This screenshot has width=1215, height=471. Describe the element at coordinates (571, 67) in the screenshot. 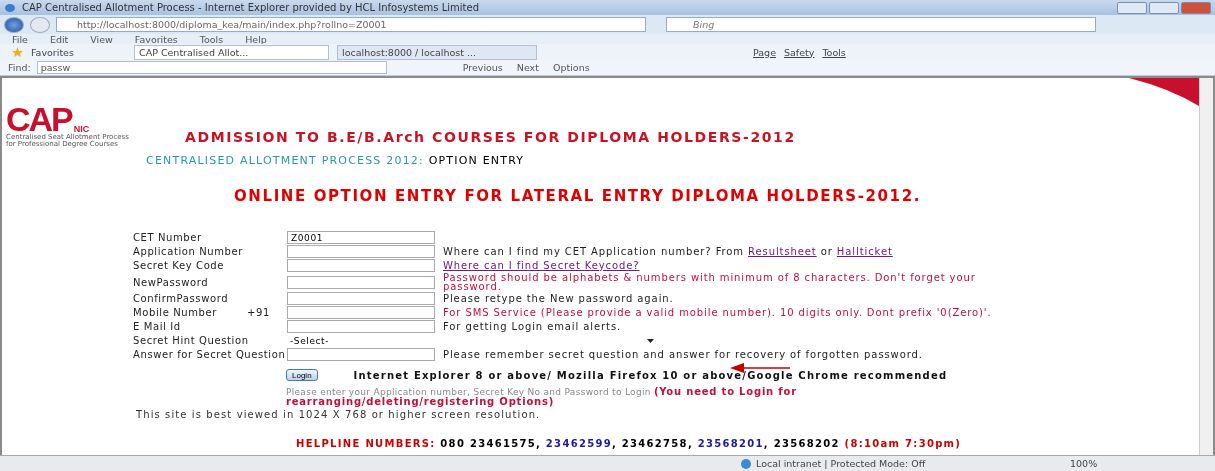

I see `find-button: Options` at that location.